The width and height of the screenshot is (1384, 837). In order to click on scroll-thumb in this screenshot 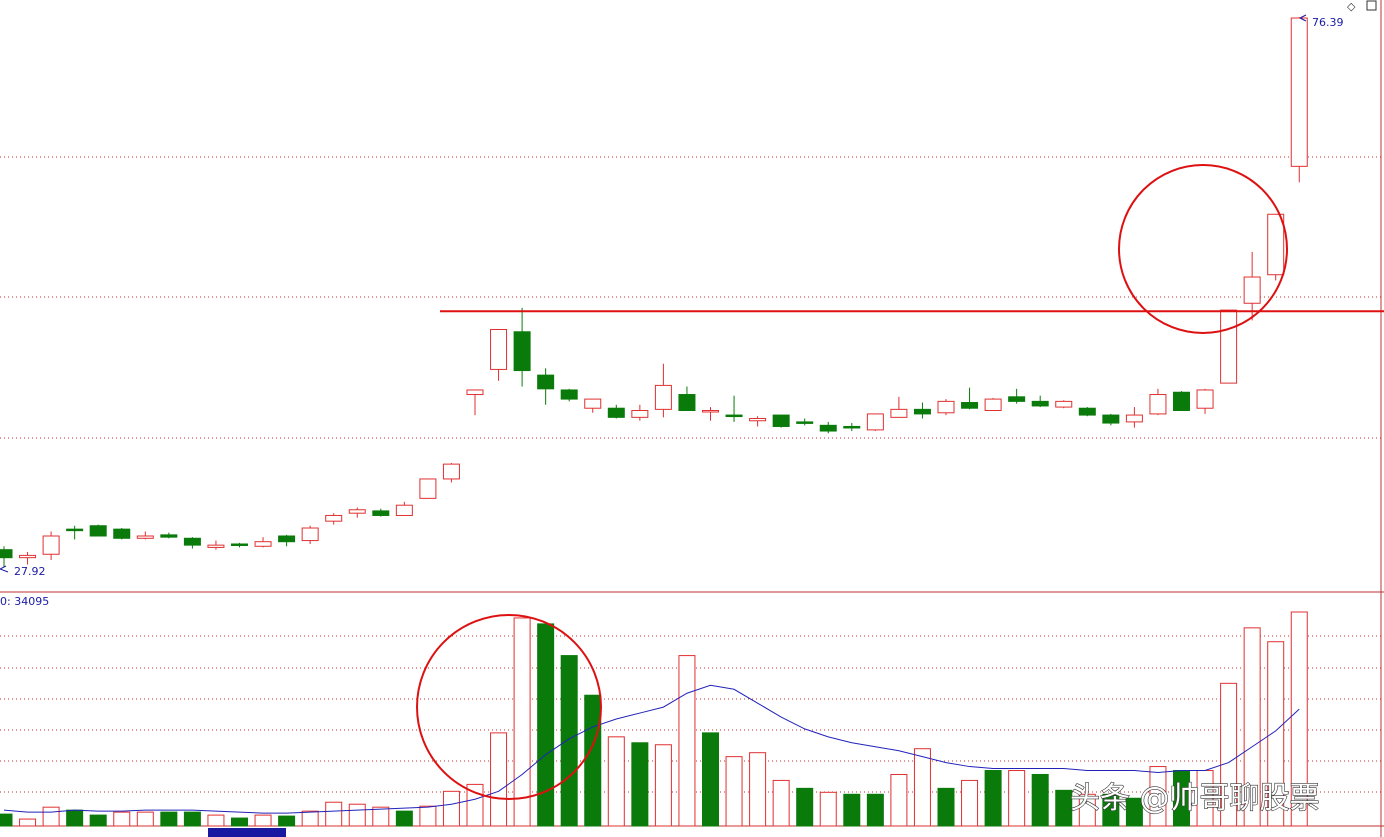, I will do `click(247, 832)`.